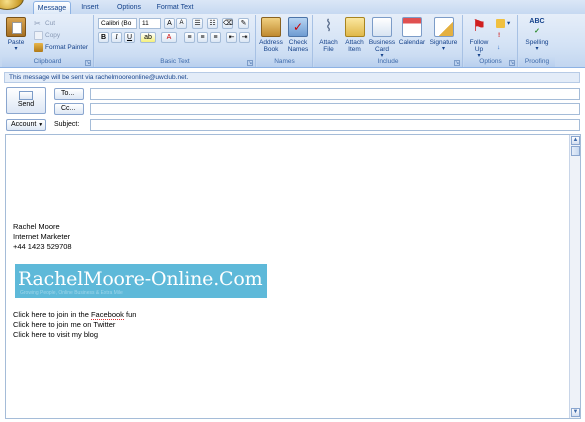  Describe the element at coordinates (335, 109) in the screenshot. I see `cc-field` at that location.